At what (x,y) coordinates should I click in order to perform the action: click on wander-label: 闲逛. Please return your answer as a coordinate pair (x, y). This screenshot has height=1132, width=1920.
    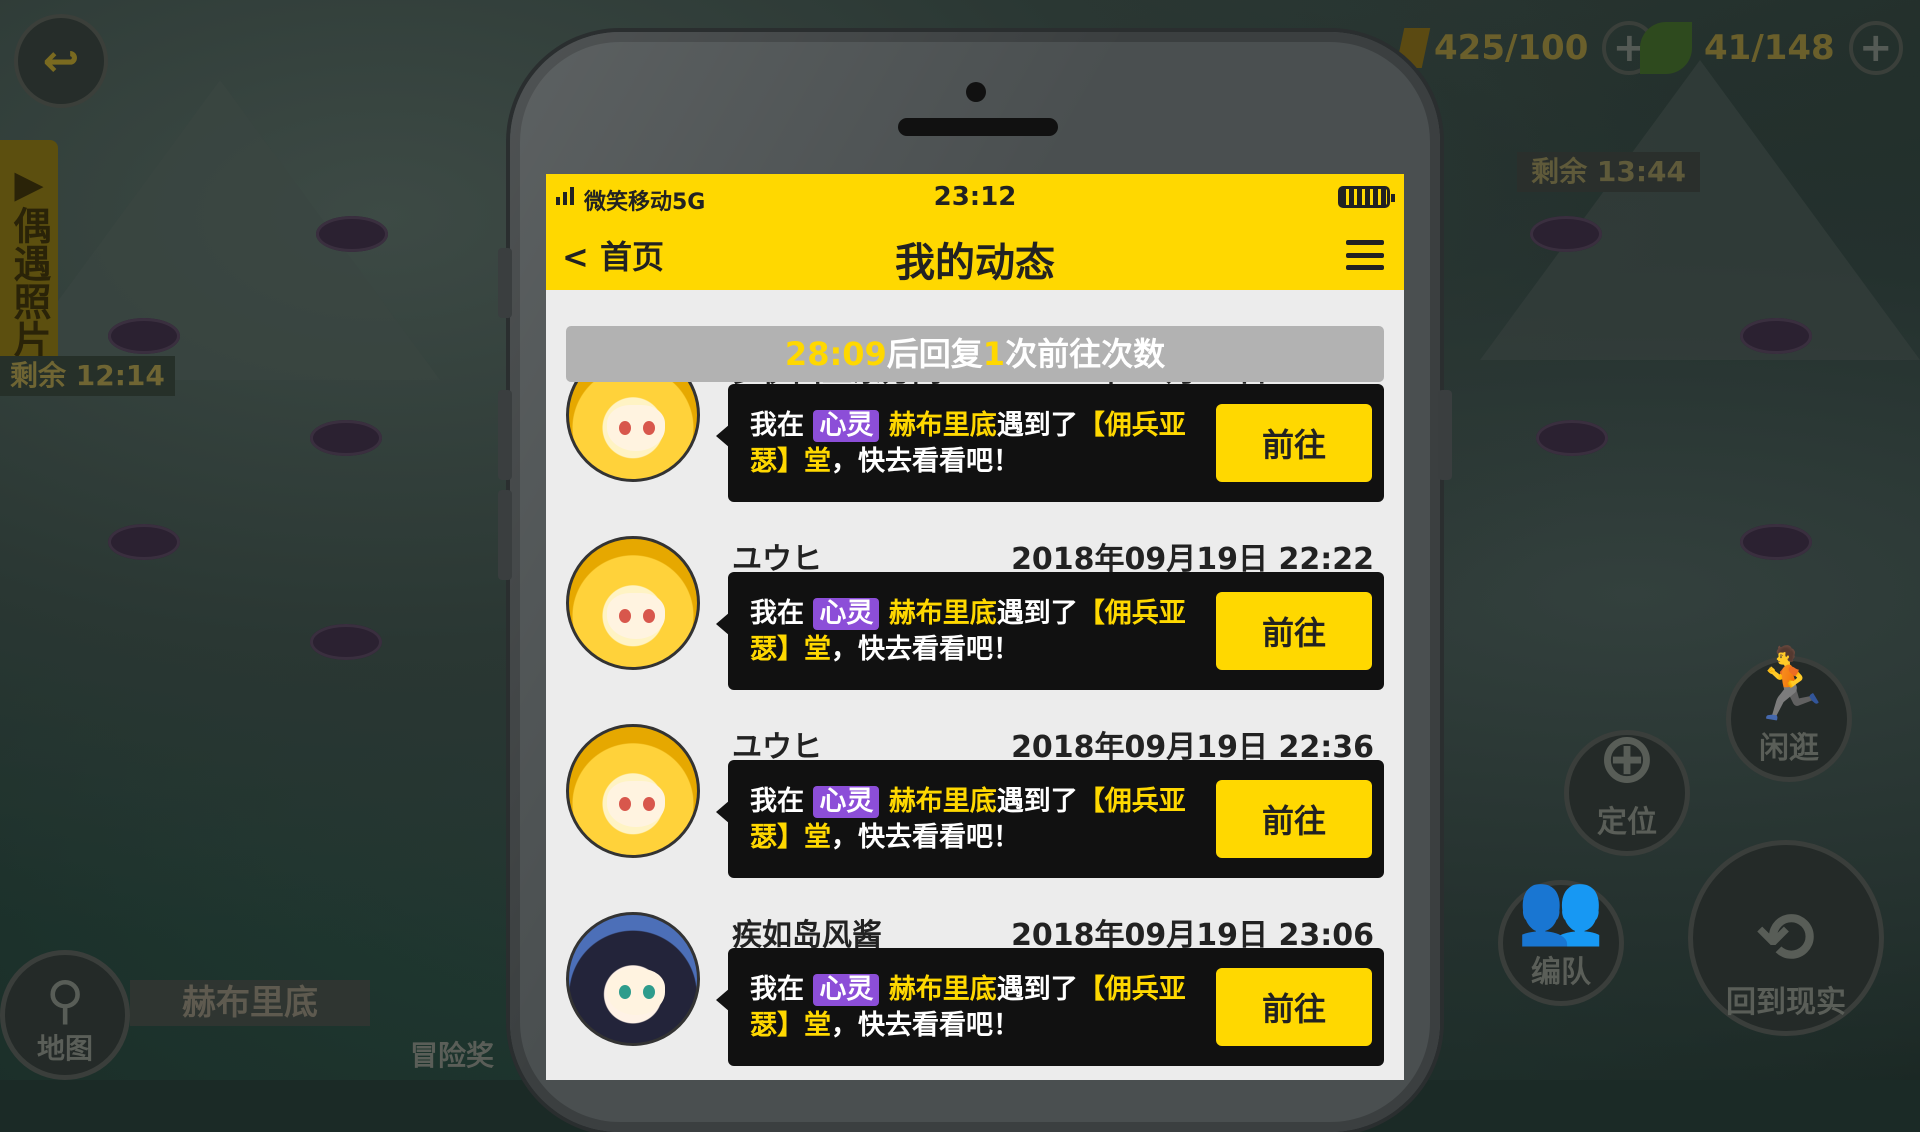
    Looking at the image, I should click on (1789, 748).